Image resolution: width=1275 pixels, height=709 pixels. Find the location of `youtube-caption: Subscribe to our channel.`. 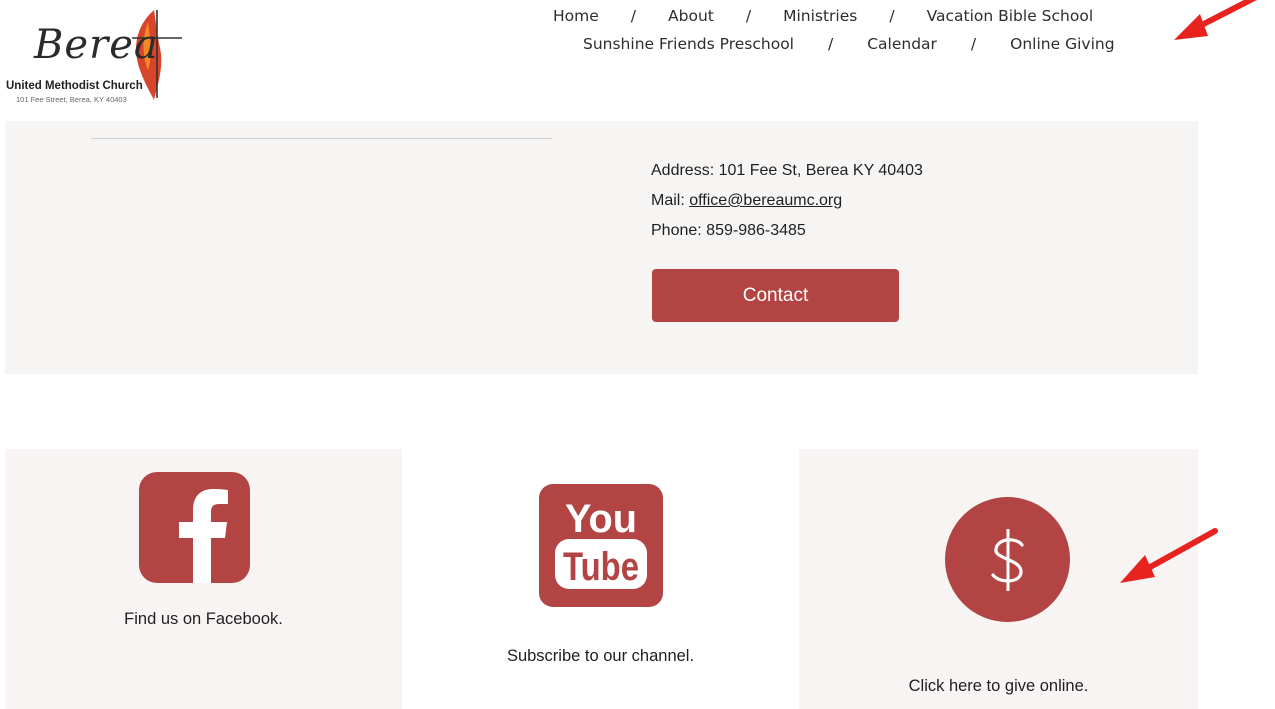

youtube-caption: Subscribe to our channel. is located at coordinates (600, 656).